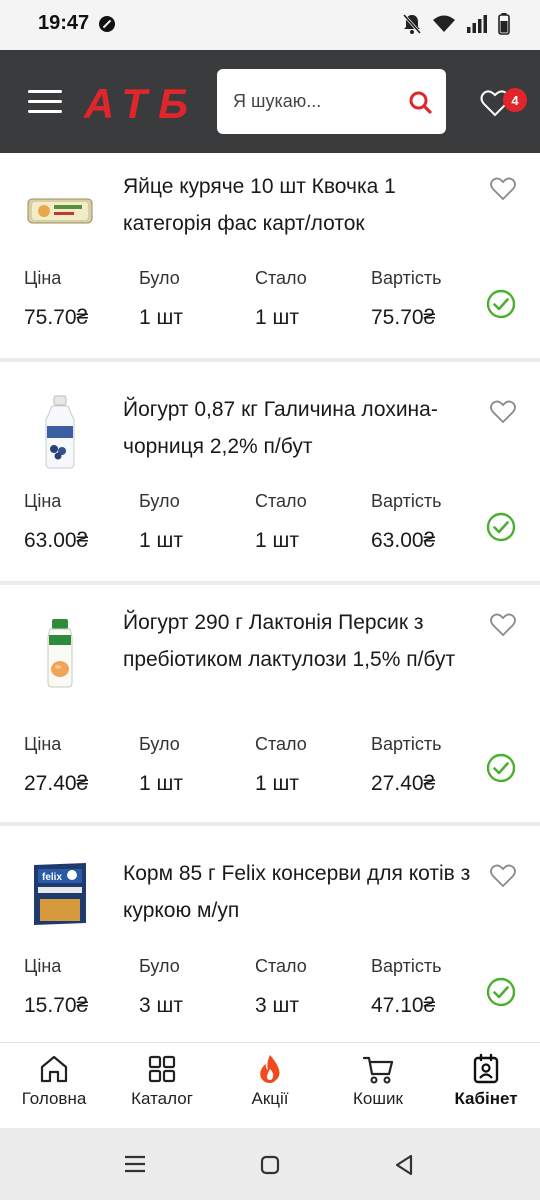  I want to click on data-saver-icon, so click(107, 24).